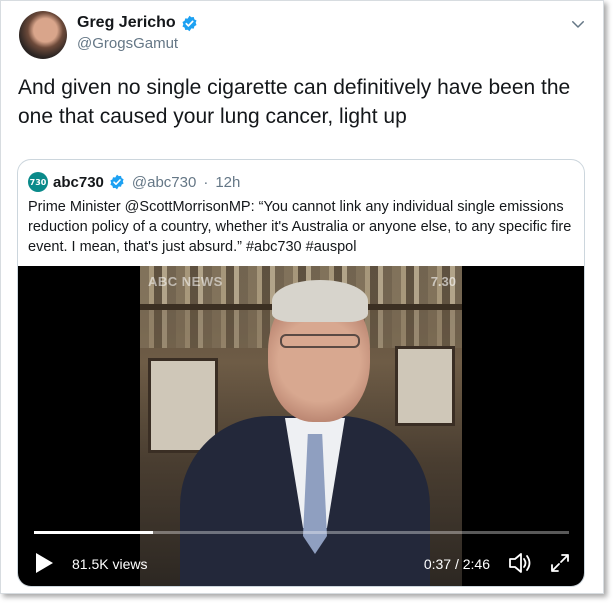 Image resolution: width=613 pixels, height=603 pixels. I want to click on abc730-watermark: 7.30, so click(443, 281).